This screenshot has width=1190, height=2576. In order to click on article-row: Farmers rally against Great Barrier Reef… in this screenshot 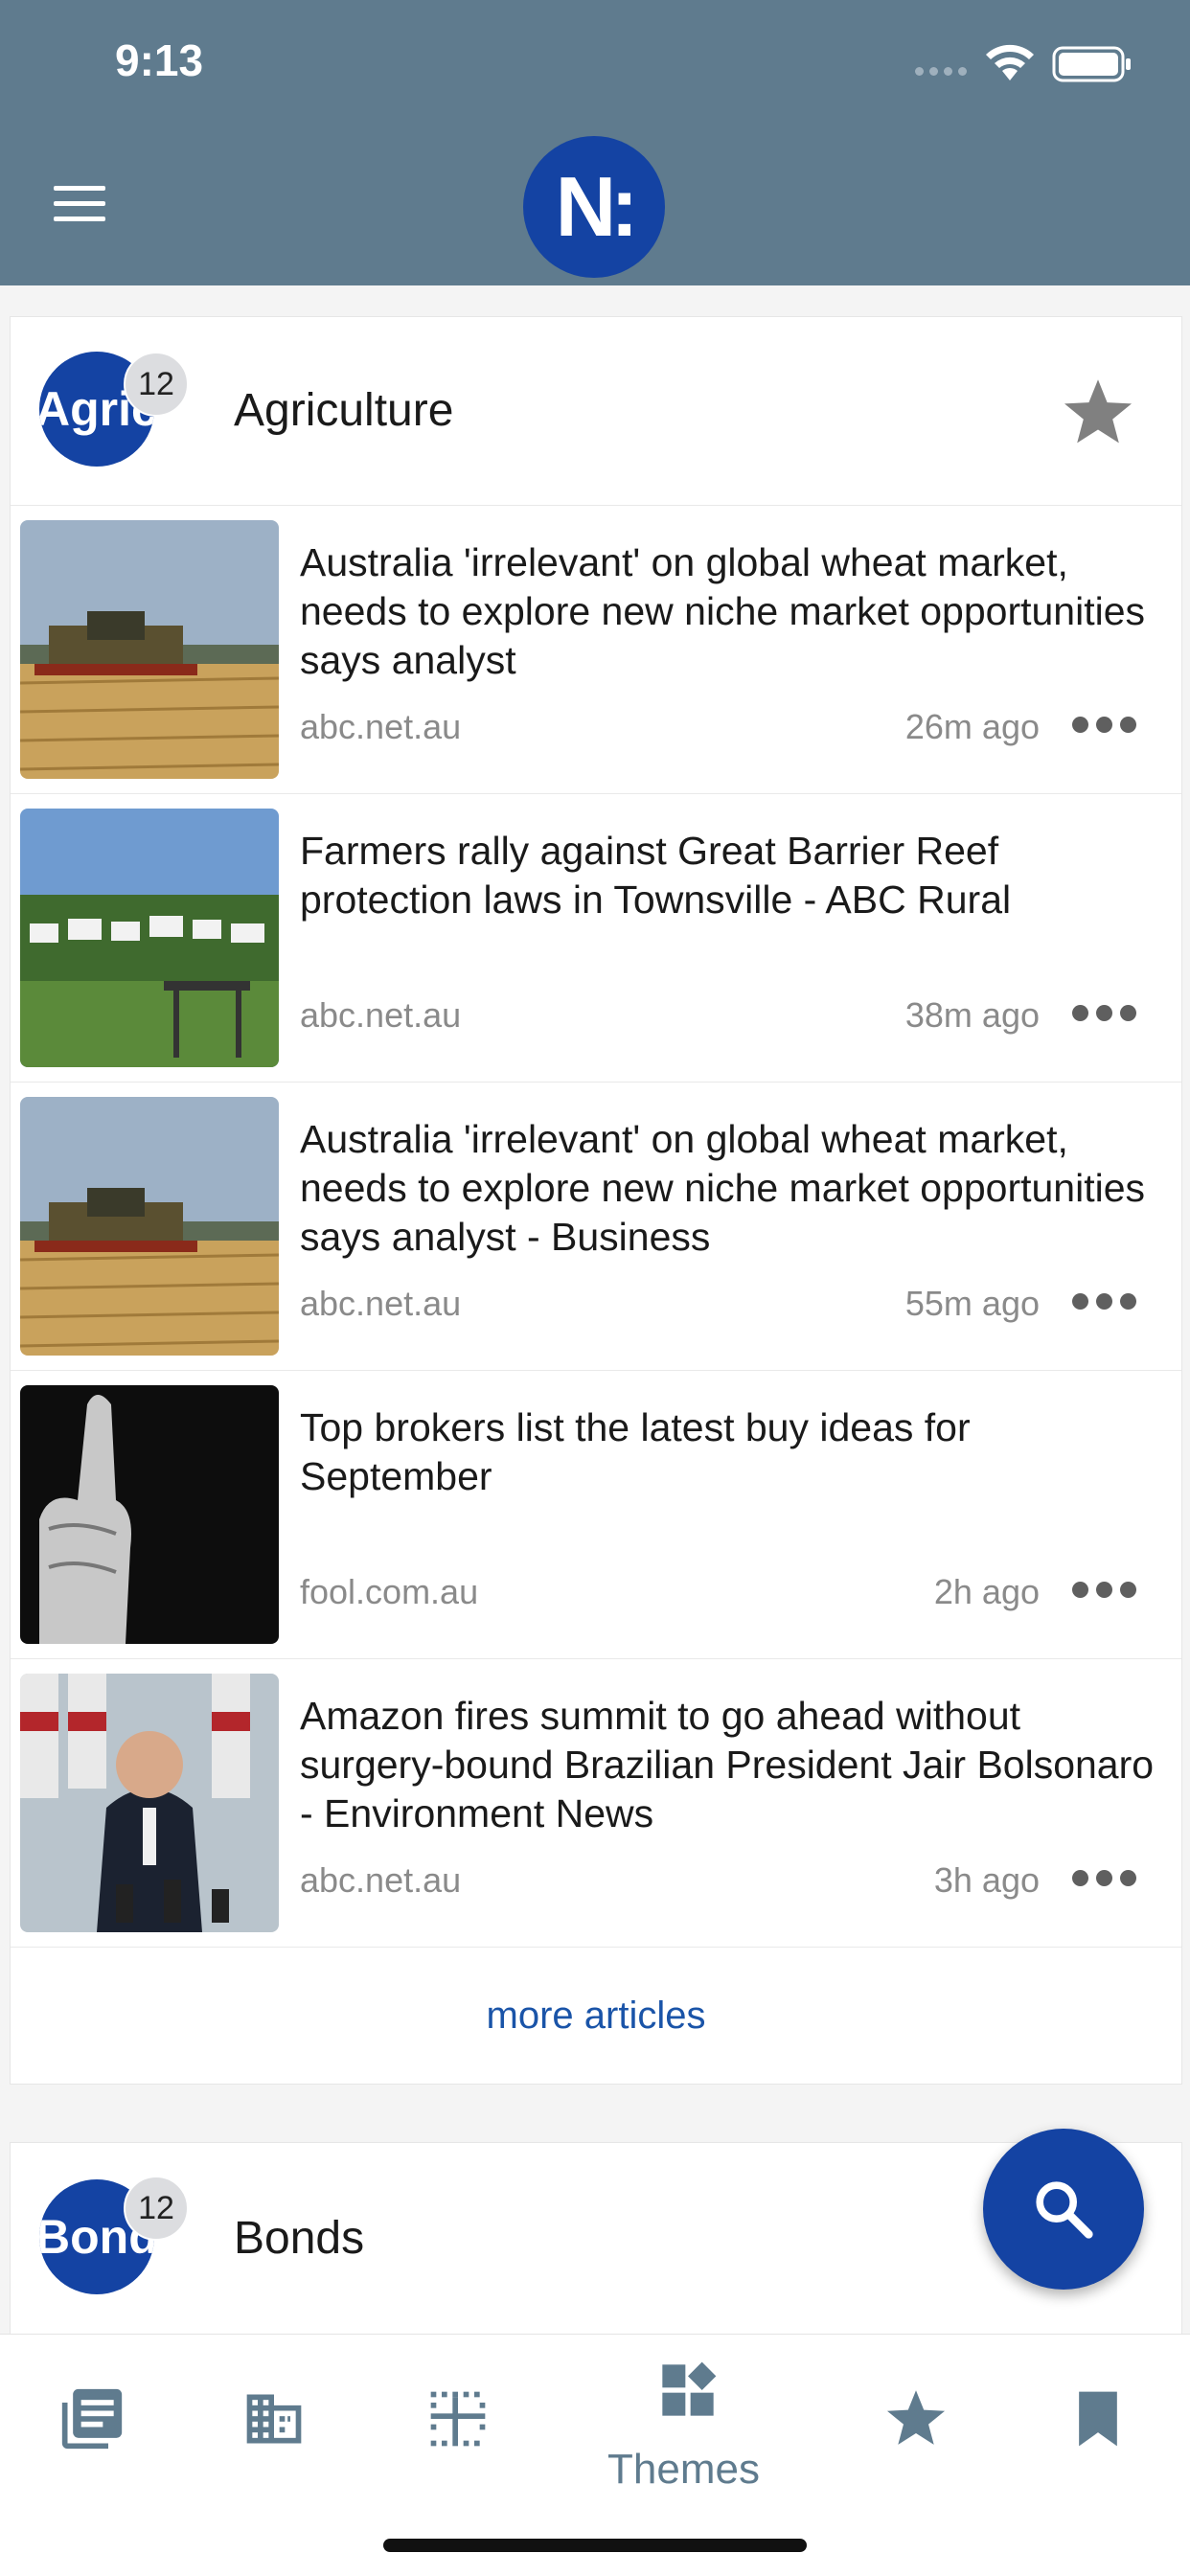, I will do `click(596, 938)`.